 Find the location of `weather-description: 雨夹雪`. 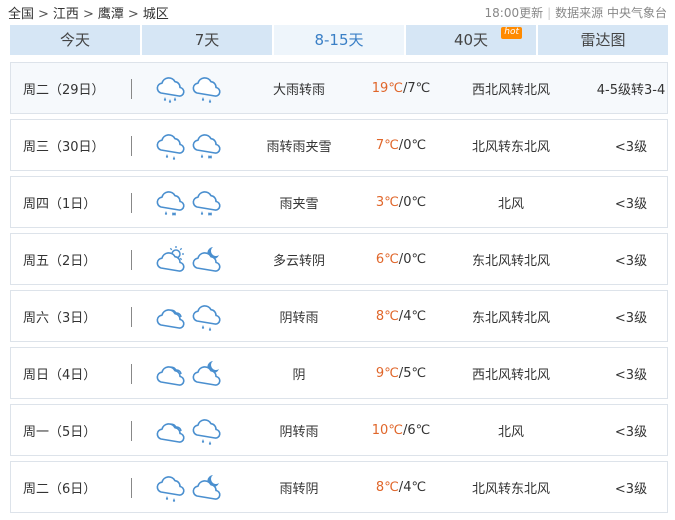

weather-description: 雨夹雪 is located at coordinates (299, 204).